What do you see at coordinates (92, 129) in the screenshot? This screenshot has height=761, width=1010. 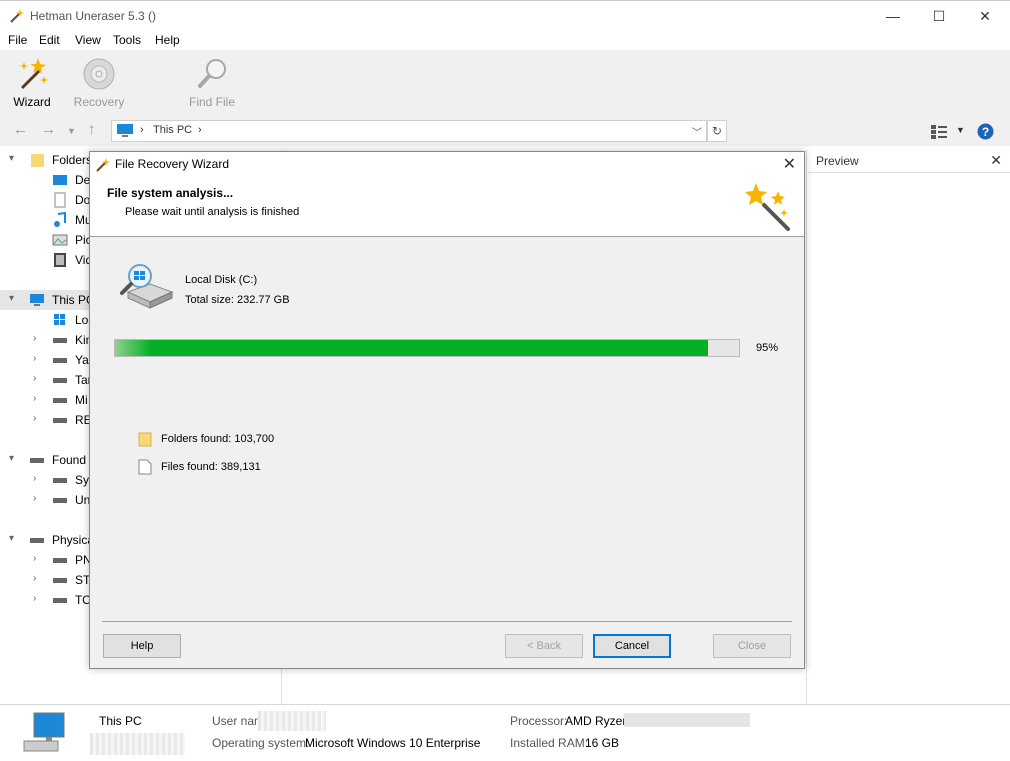 I see `up-arrow-icon: ↑` at bounding box center [92, 129].